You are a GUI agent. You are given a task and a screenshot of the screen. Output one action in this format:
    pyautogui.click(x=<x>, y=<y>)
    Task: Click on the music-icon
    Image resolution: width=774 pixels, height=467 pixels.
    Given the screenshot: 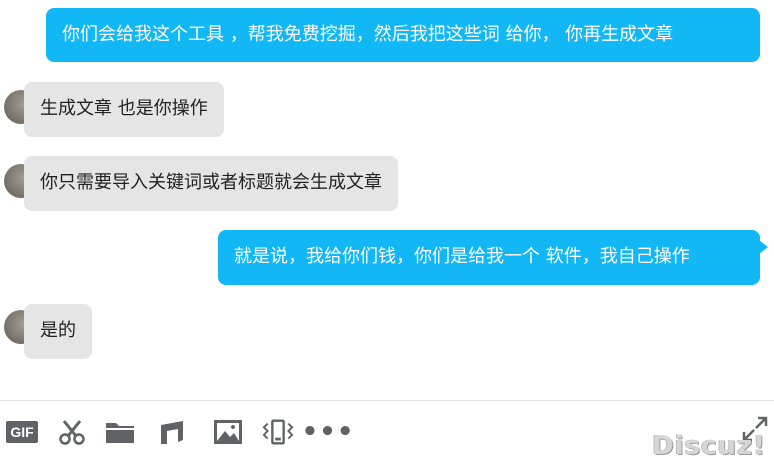 What is the action you would take?
    pyautogui.click(x=172, y=432)
    